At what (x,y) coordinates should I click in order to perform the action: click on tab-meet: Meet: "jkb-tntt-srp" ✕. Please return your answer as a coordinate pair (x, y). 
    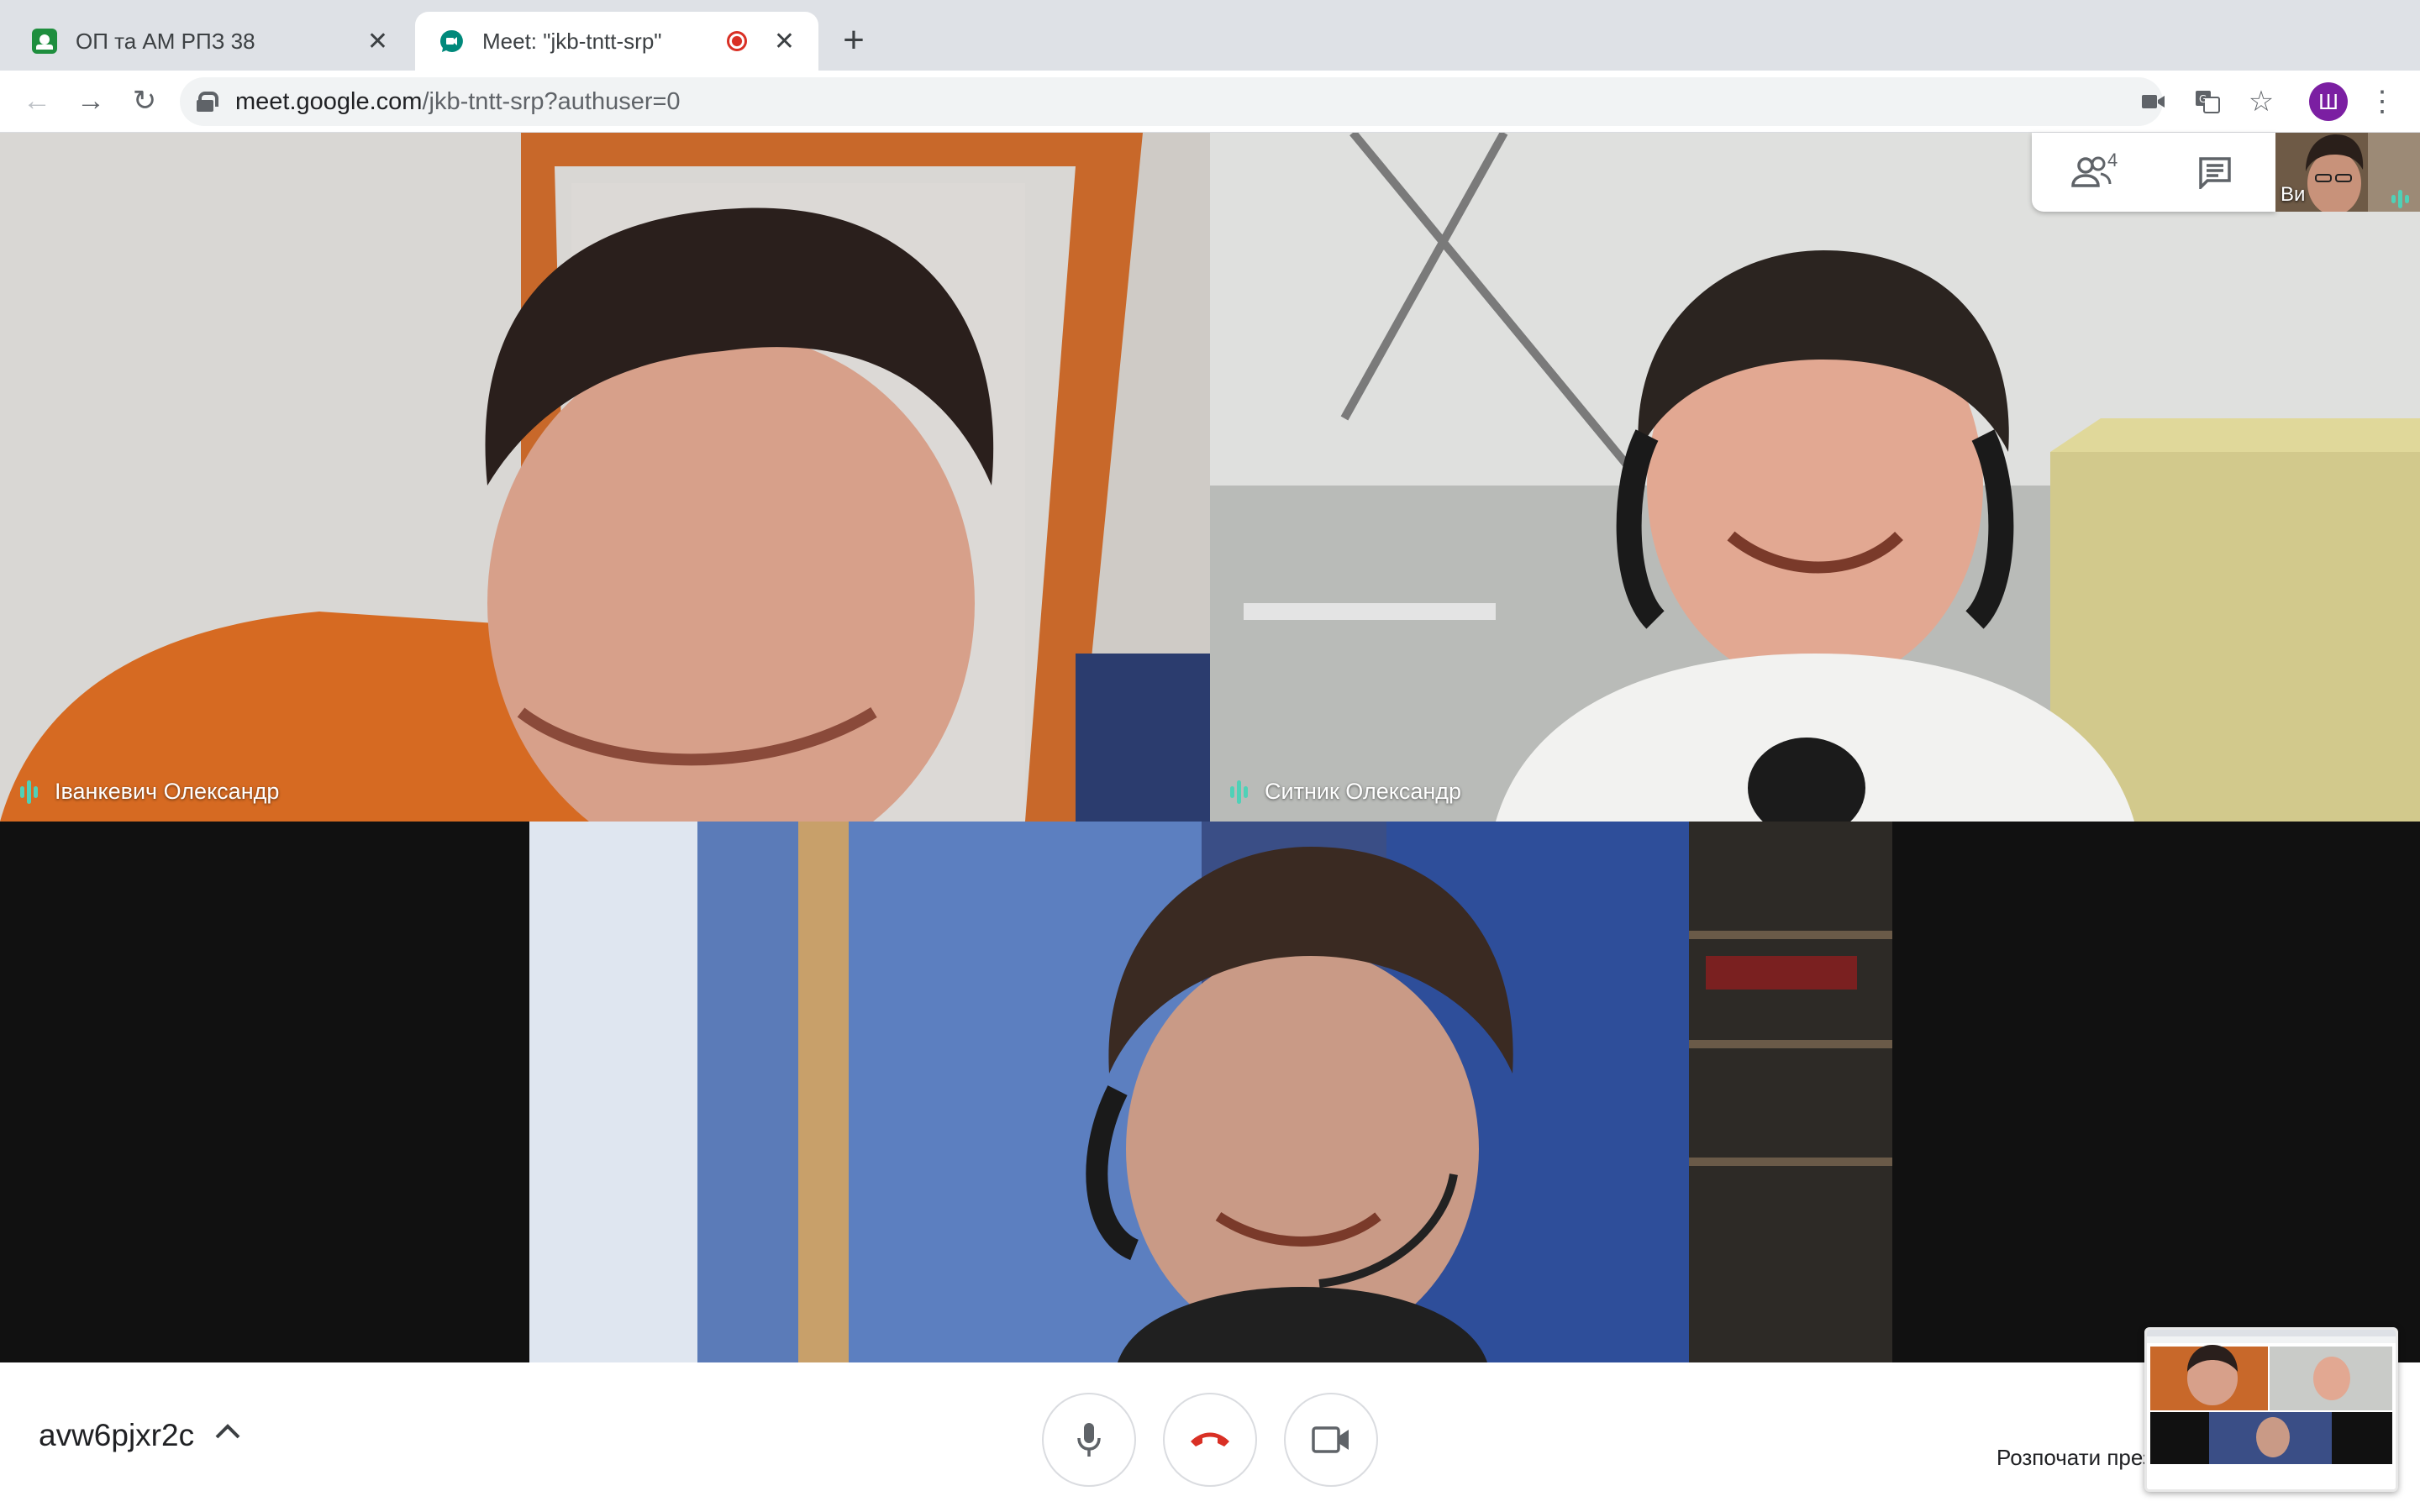
    Looking at the image, I should click on (616, 41).